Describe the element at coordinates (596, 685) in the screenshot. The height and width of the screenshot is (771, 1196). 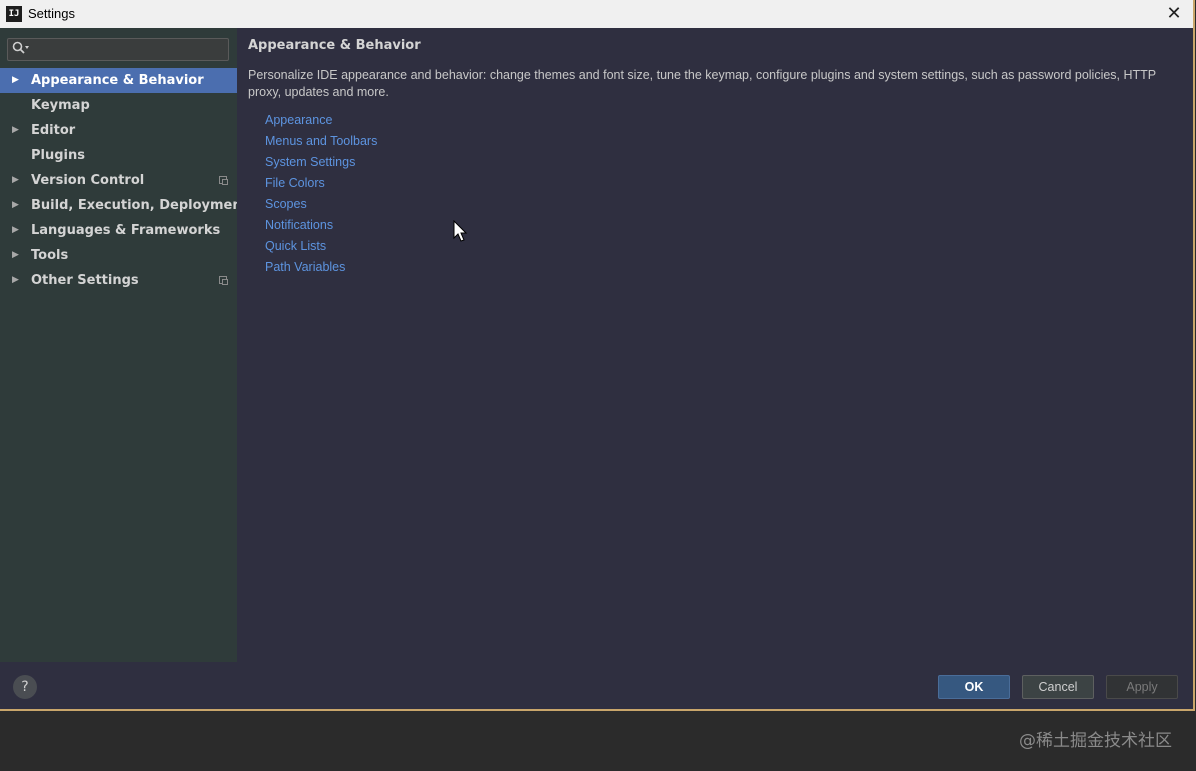
I see `dialog-footer: ? OK Cancel Apply` at that location.